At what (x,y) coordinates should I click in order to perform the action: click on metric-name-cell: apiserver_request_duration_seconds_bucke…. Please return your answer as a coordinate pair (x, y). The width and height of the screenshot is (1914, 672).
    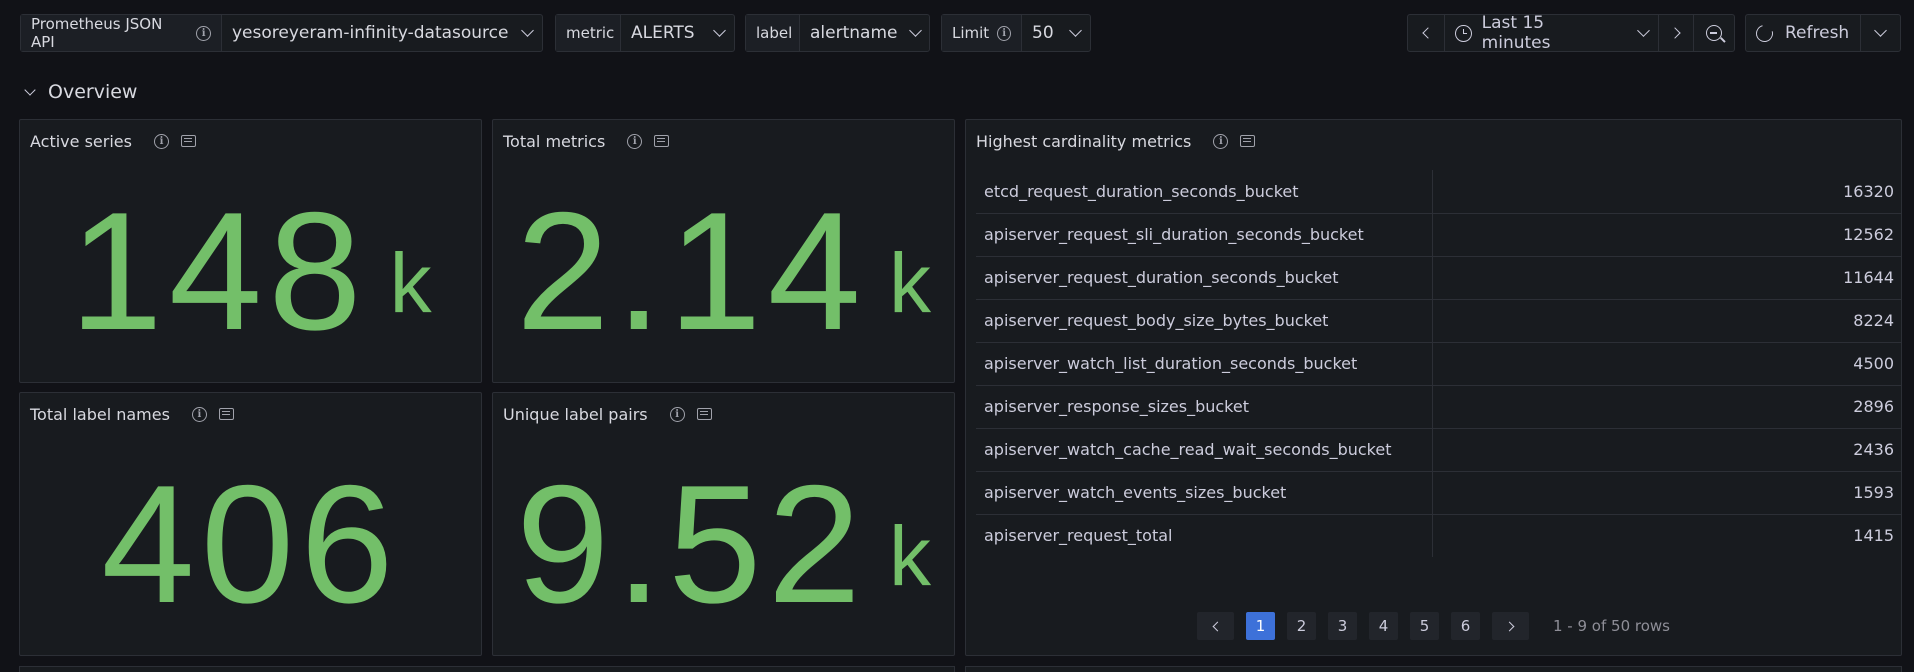
    Looking at the image, I should click on (1204, 278).